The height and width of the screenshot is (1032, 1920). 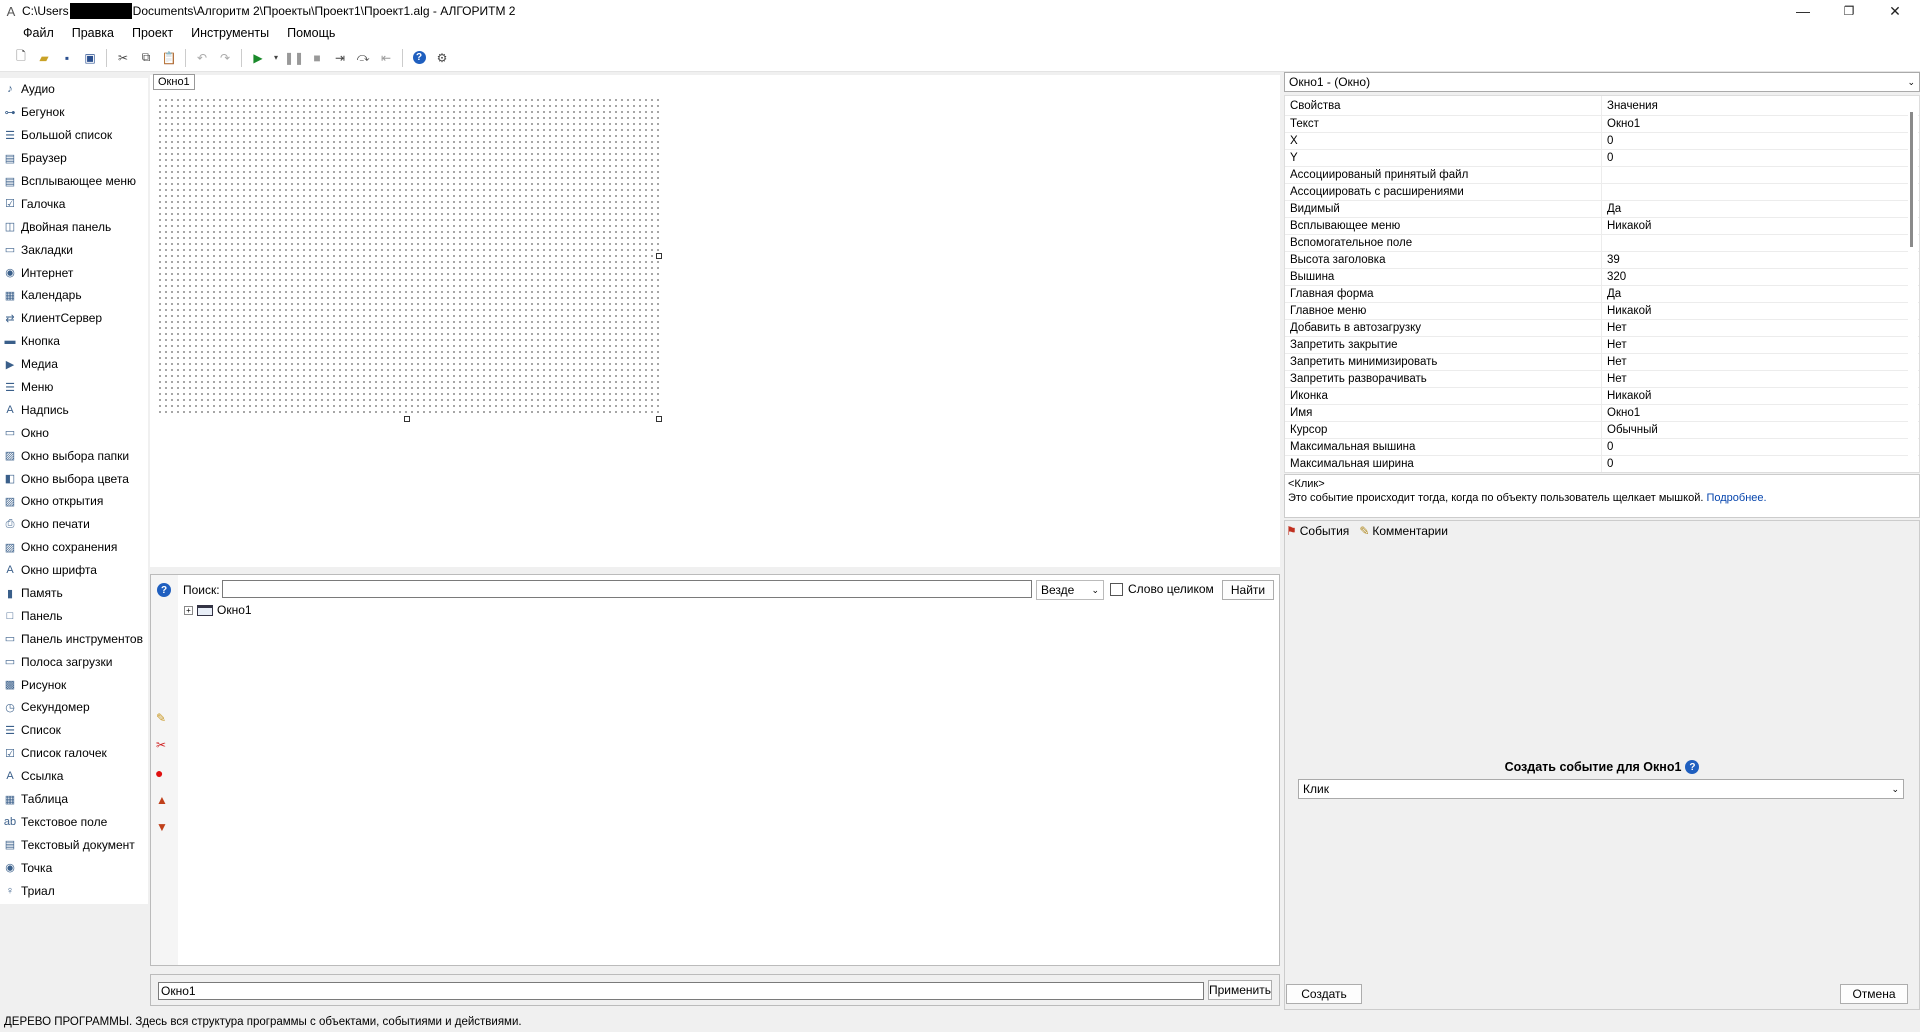 I want to click on menu-edit: Правка, so click(x=93, y=33).